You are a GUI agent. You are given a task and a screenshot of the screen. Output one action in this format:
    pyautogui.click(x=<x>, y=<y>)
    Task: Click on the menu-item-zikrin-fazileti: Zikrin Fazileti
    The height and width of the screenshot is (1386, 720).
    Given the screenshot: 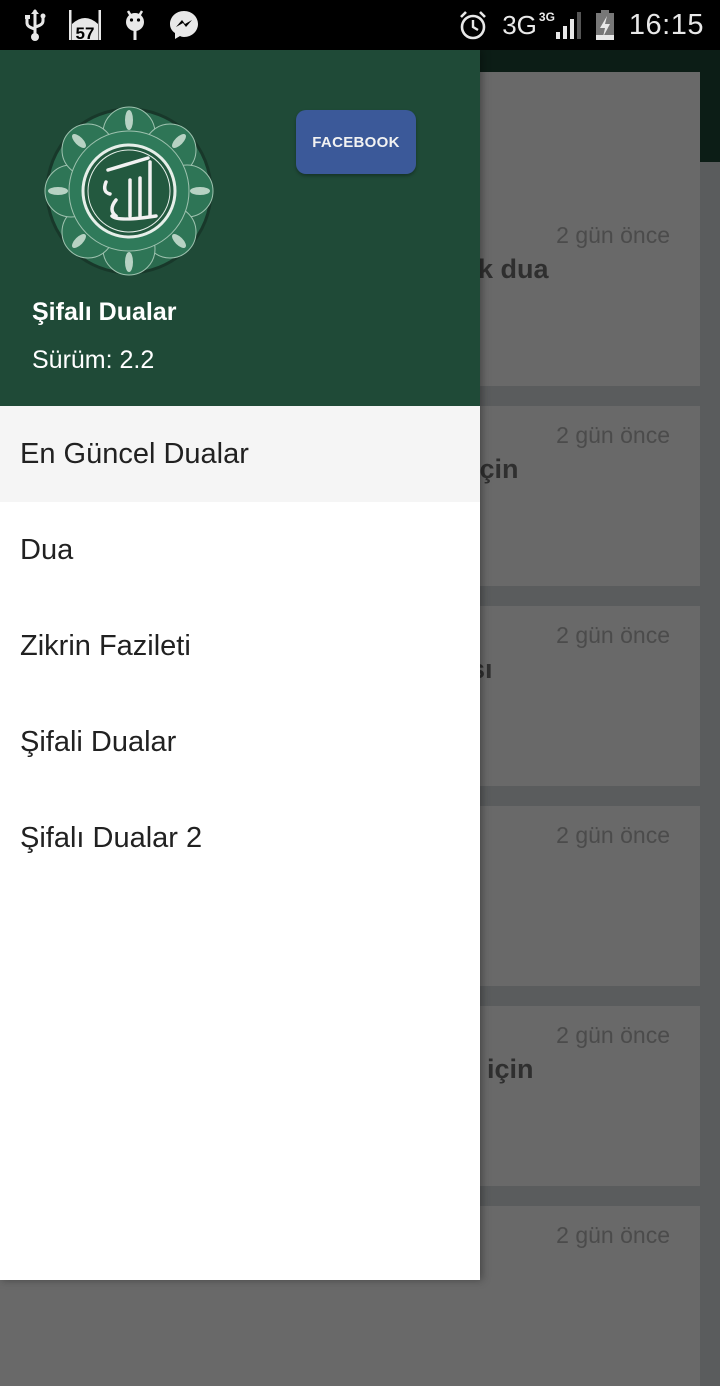 What is the action you would take?
    pyautogui.click(x=240, y=646)
    